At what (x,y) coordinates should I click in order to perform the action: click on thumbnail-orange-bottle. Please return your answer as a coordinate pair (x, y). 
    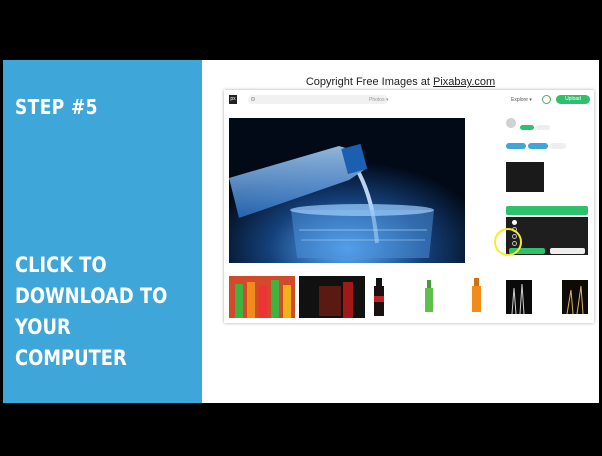
    Looking at the image, I should click on (476, 297).